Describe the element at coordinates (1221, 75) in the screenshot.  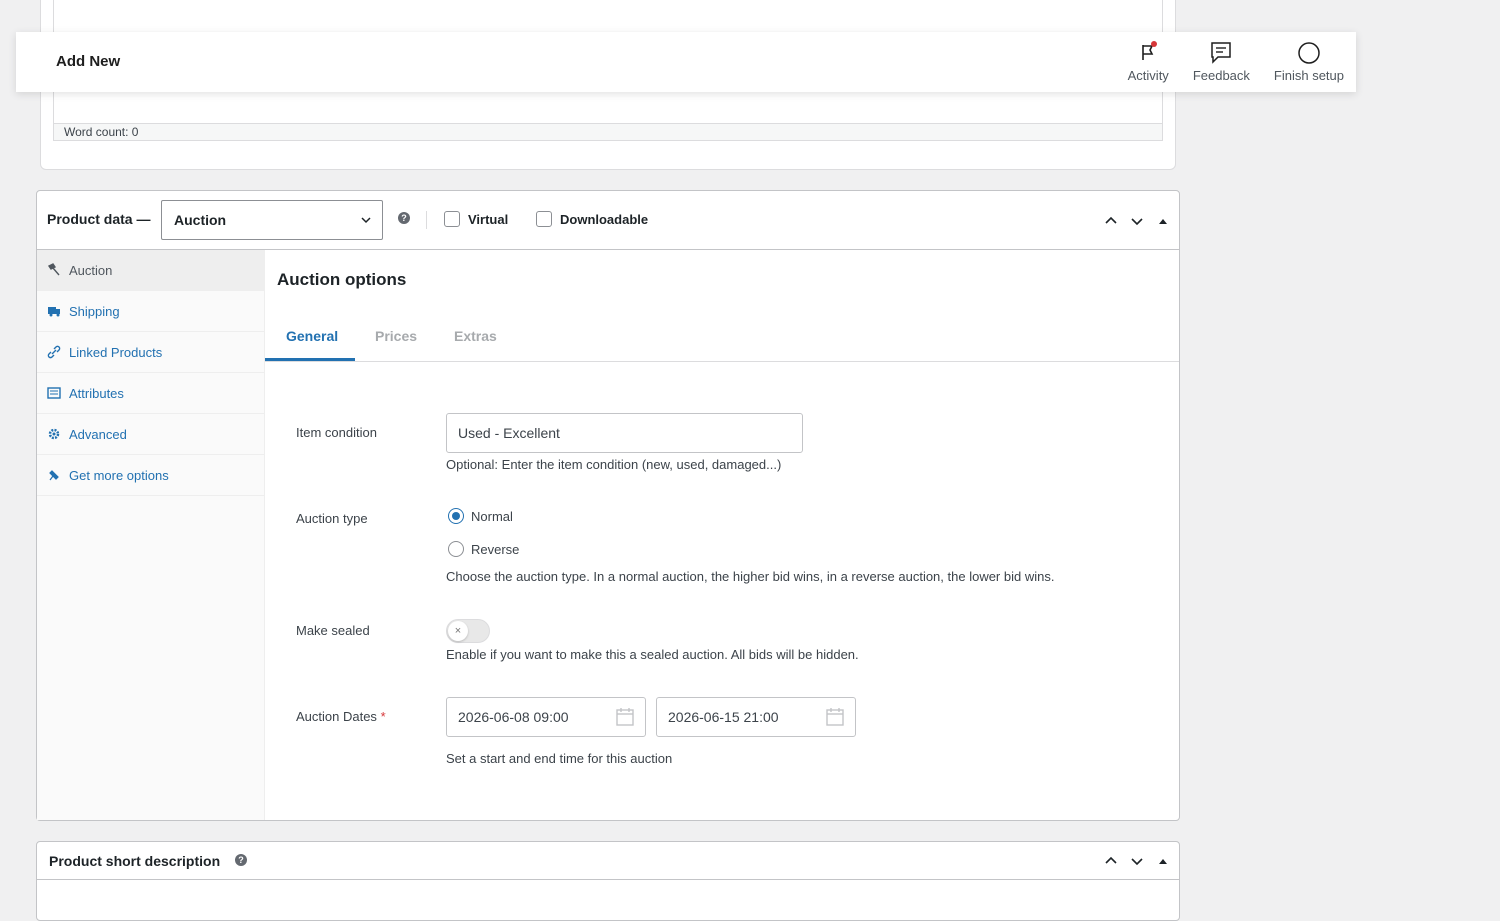
I see `feedback-label: Feedback` at that location.